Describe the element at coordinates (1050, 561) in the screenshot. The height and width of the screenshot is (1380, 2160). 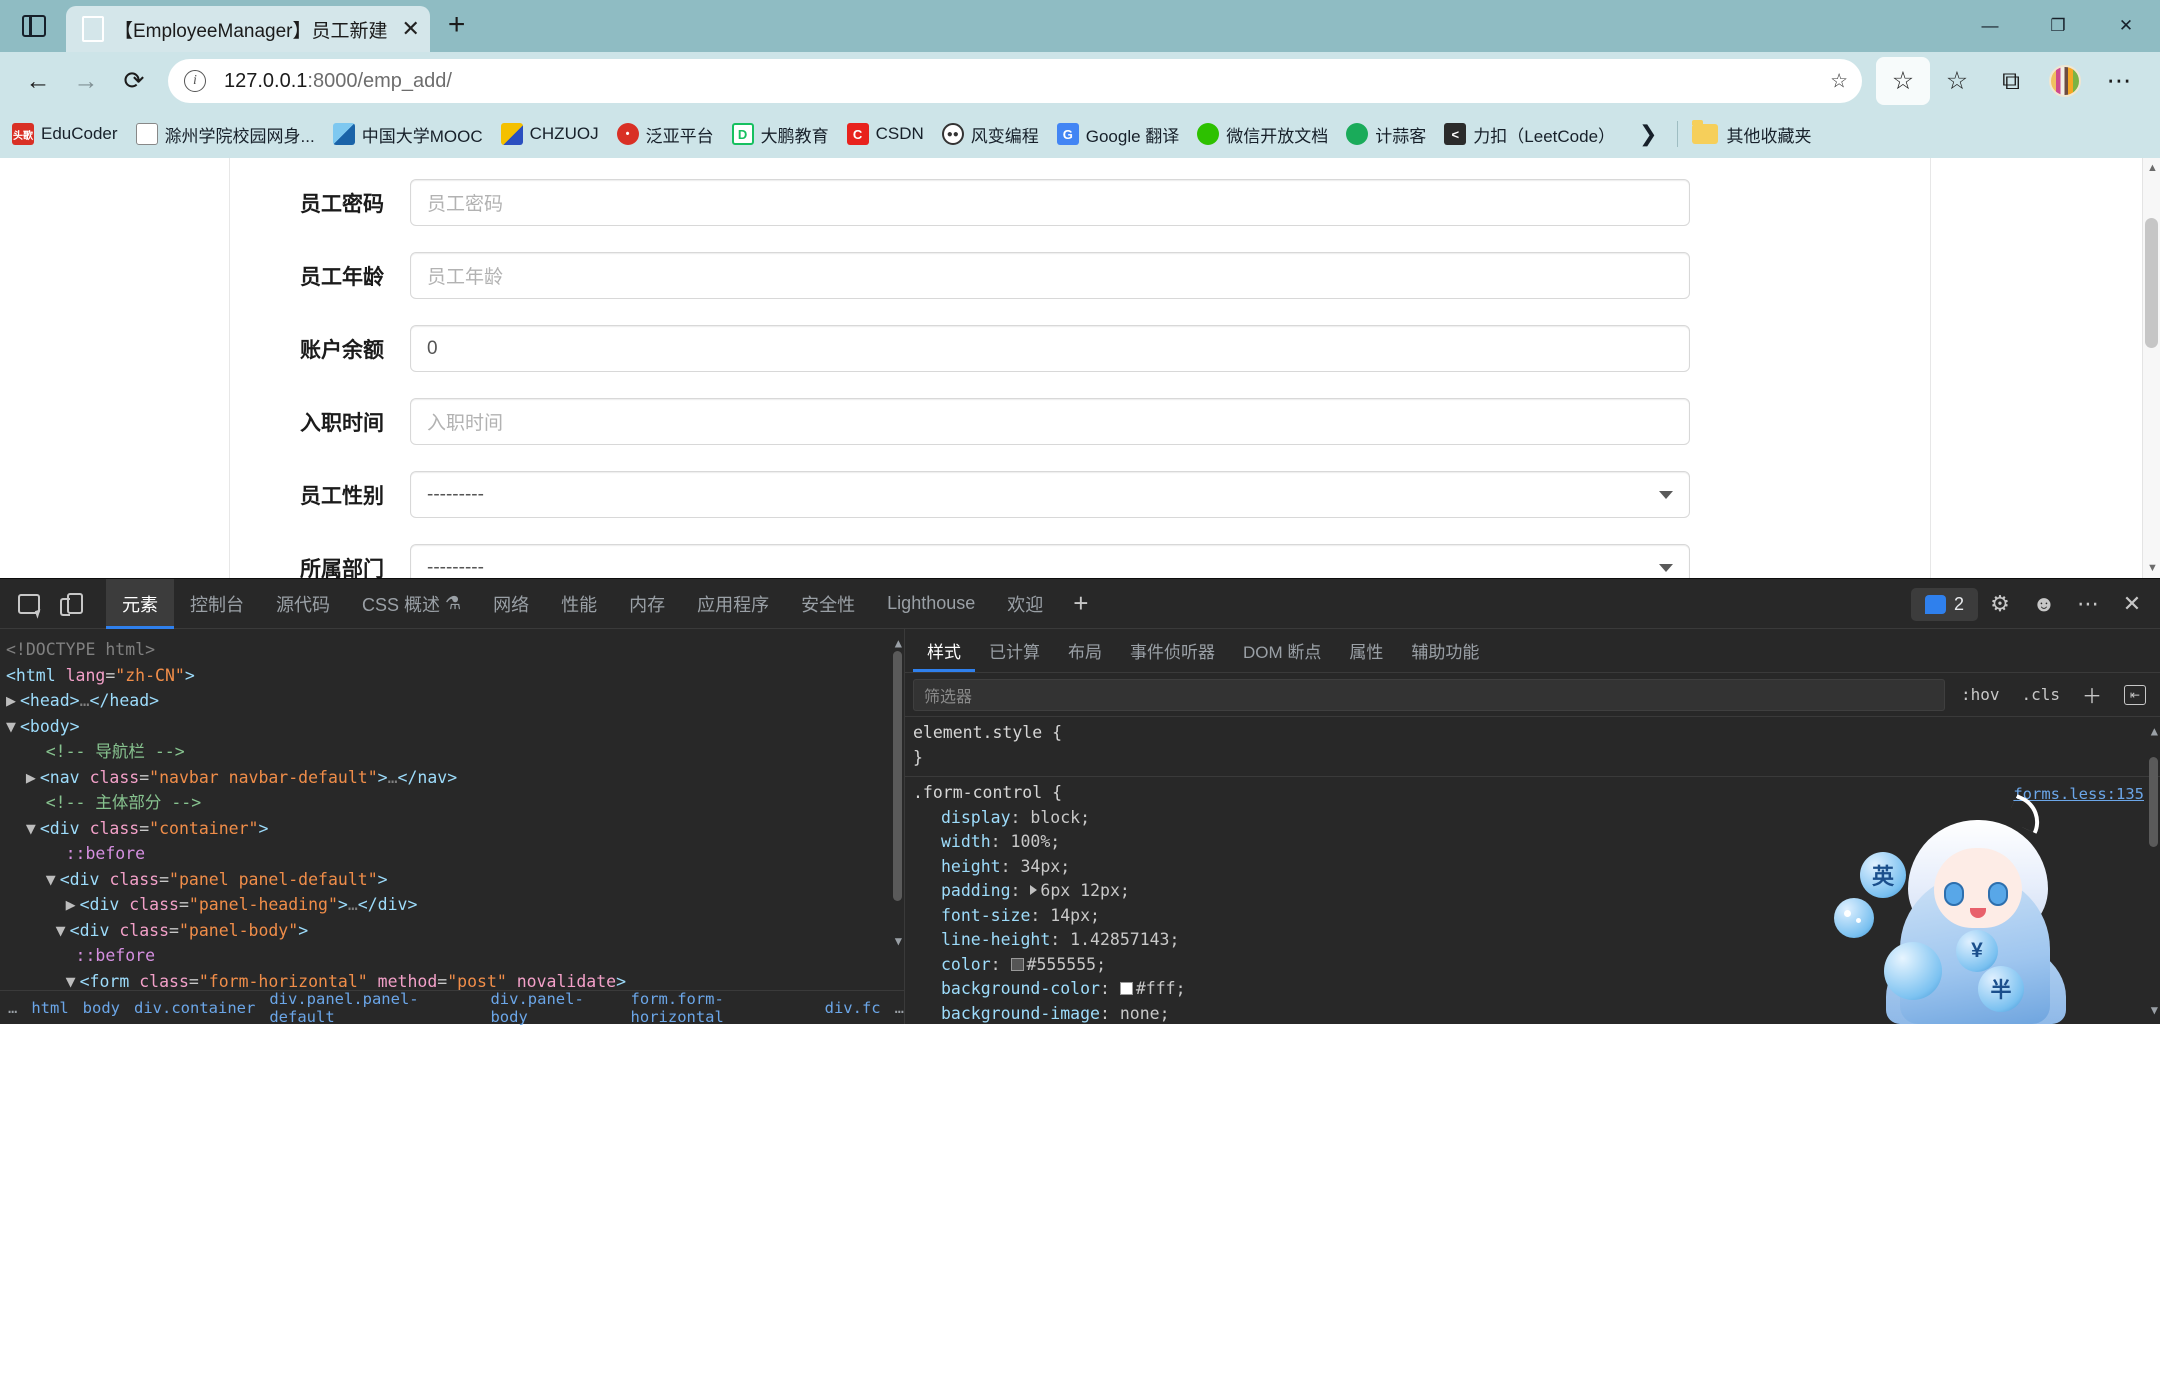
I see `select-department: ---------` at that location.